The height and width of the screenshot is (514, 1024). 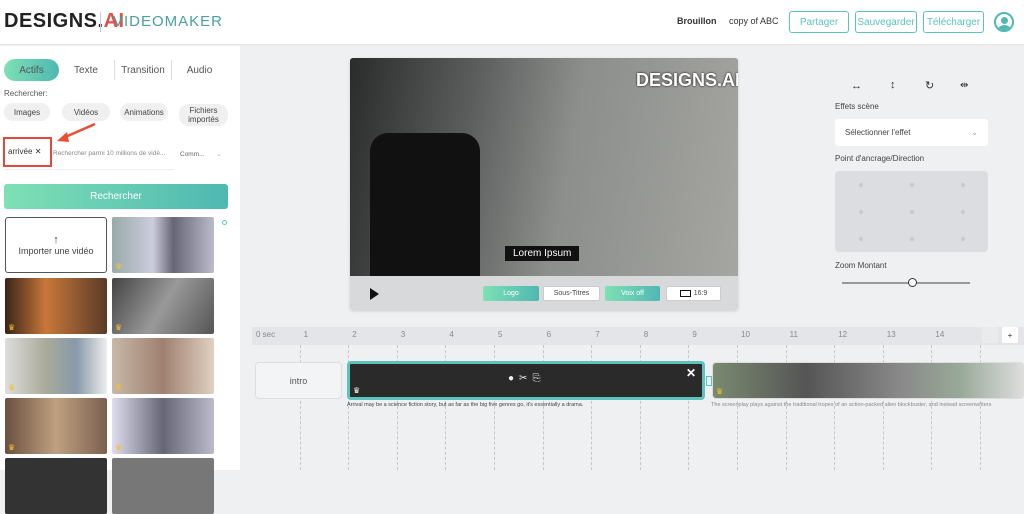 What do you see at coordinates (953, 22) in the screenshot?
I see `download-button: Télécharger` at bounding box center [953, 22].